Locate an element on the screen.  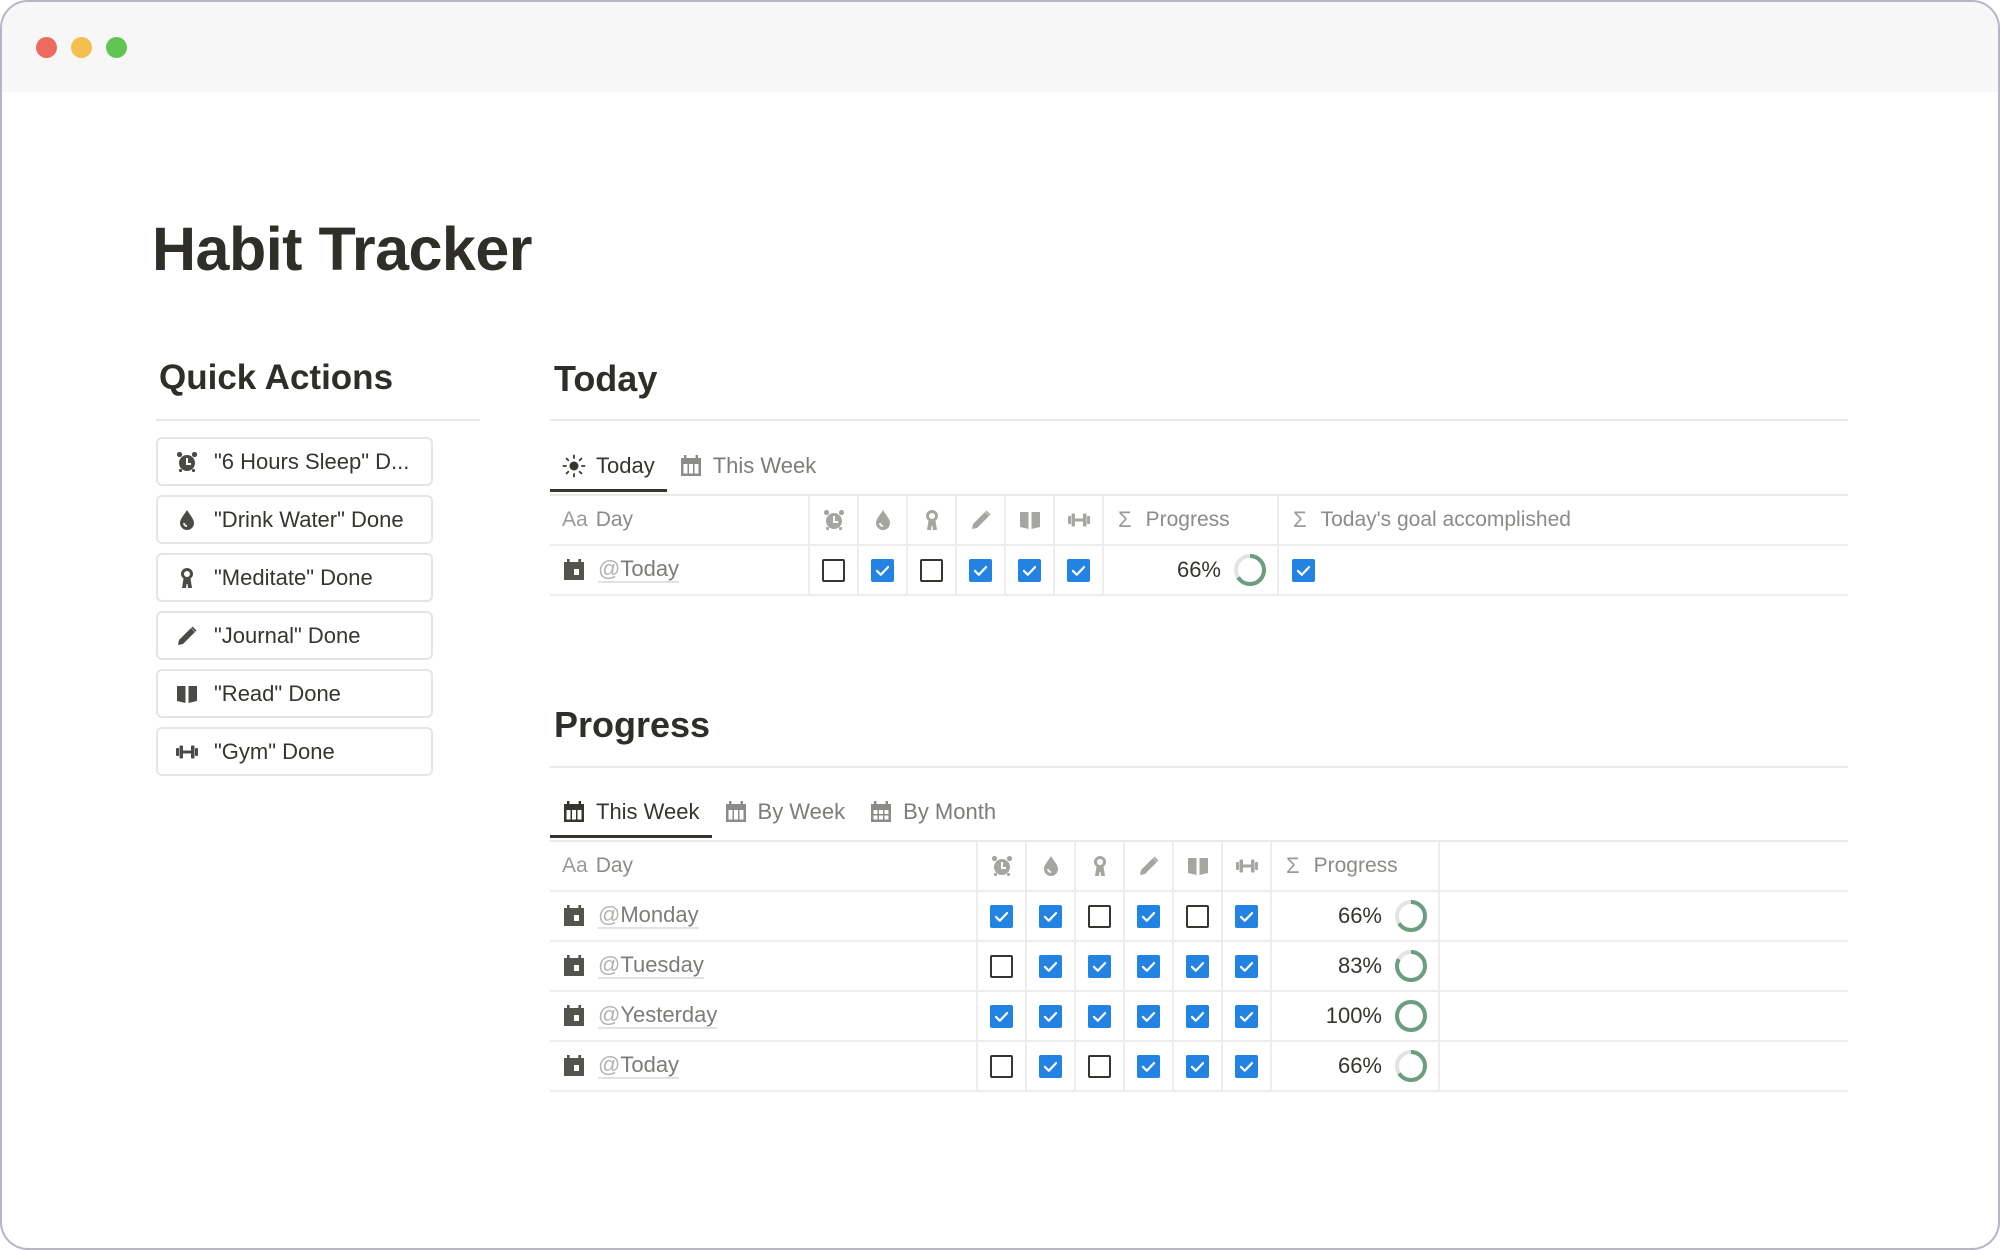
text-property-icon: Aa is located at coordinates (575, 865).